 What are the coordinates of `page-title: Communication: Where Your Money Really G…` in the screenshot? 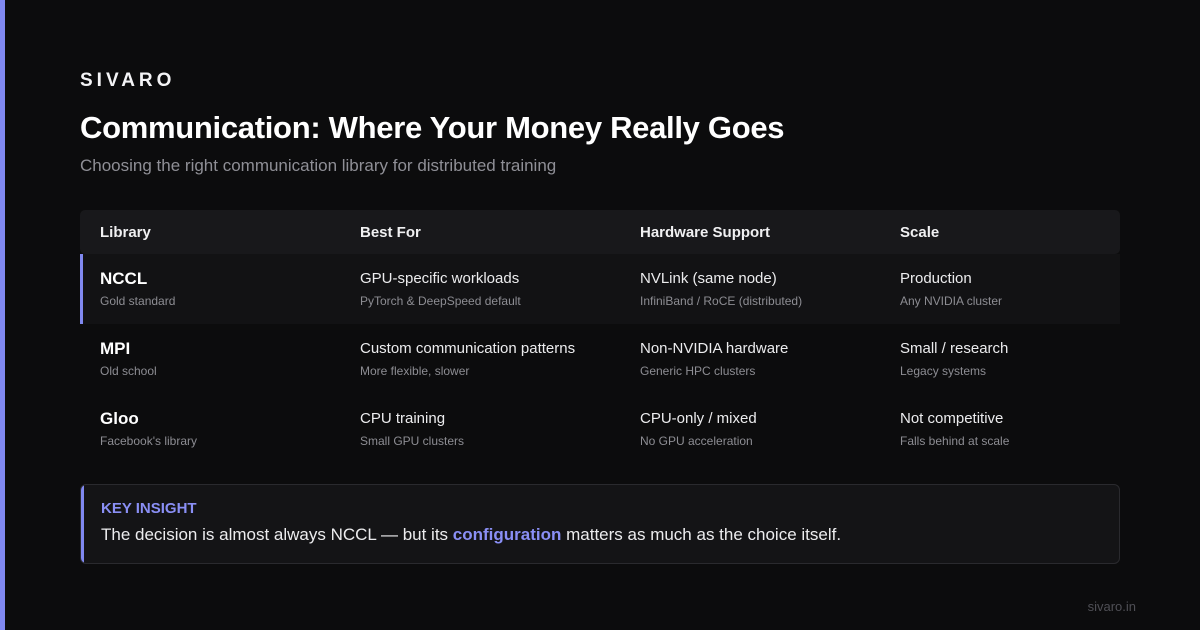 It's located at (432, 127).